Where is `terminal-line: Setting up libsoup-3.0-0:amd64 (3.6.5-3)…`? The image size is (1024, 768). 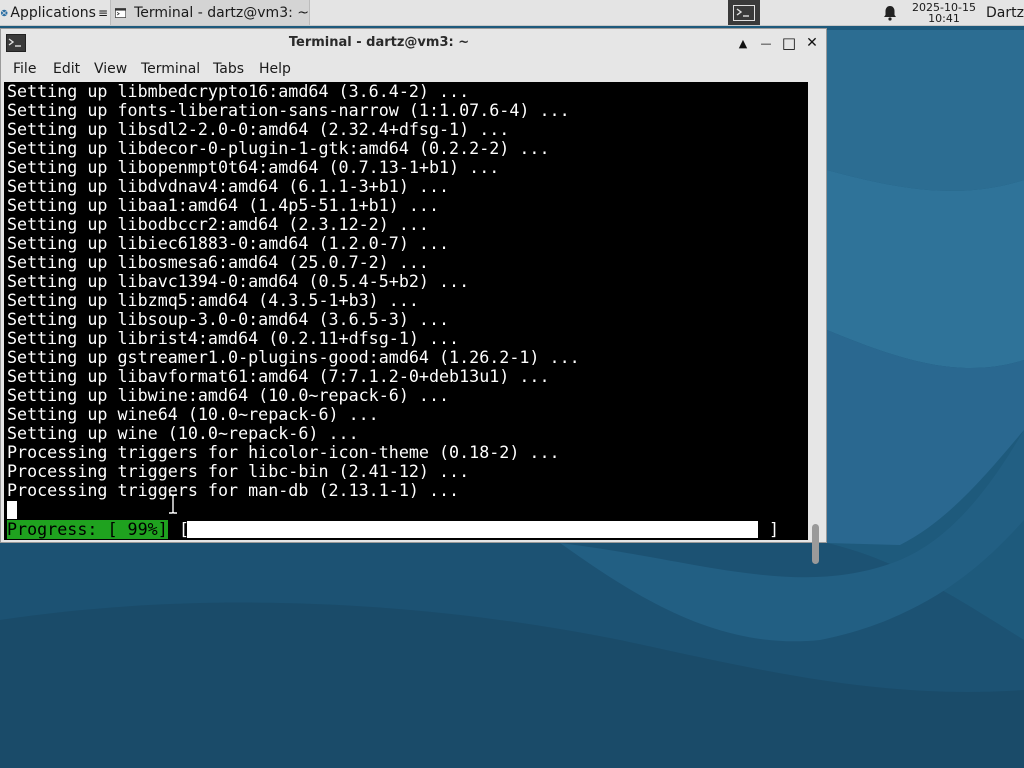
terminal-line: Setting up libsoup-3.0-0:amd64 (3.6.5-3)… is located at coordinates (228, 319).